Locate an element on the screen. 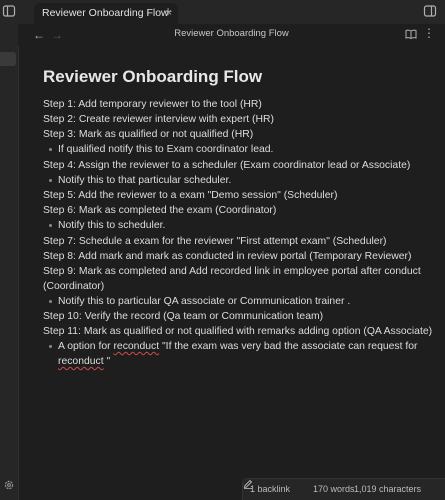  tab-title: Reviewer Onboarding Flow is located at coordinates (105, 13).